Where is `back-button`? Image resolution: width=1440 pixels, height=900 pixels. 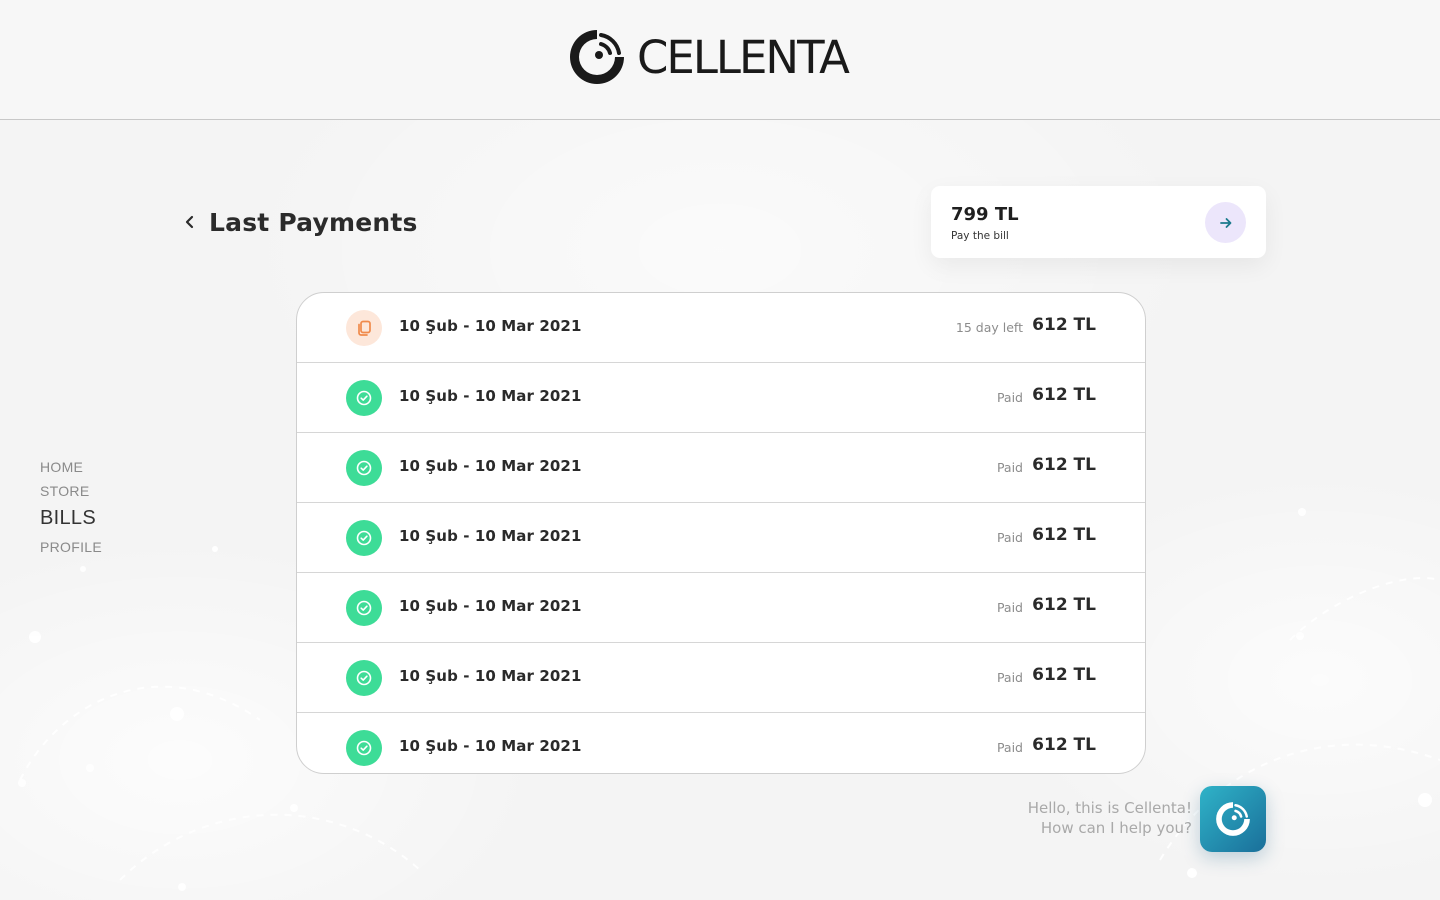 back-button is located at coordinates (190, 222).